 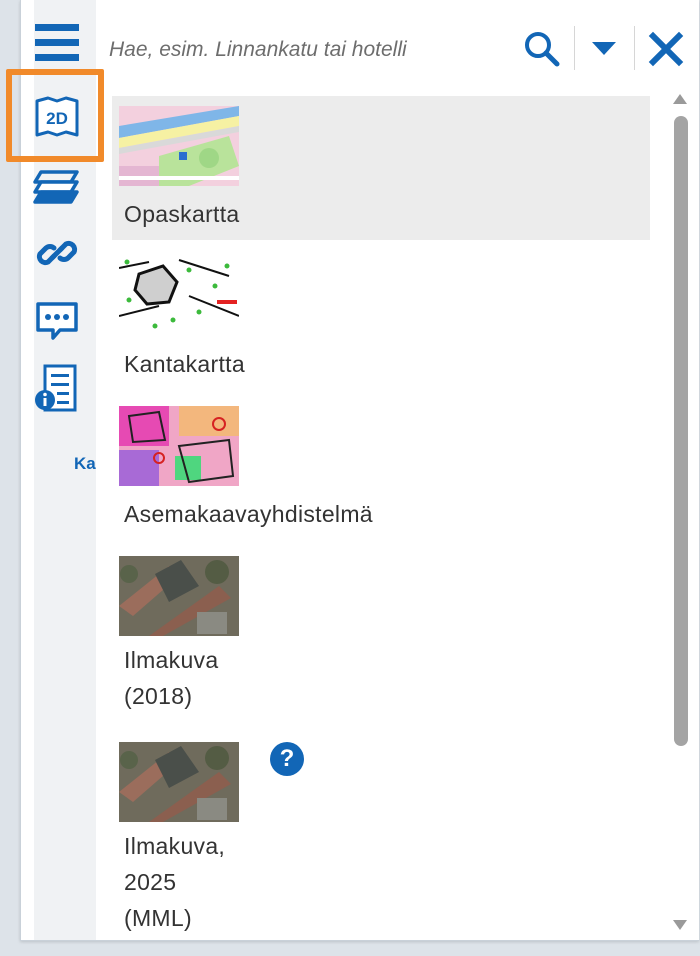 What do you see at coordinates (604, 48) in the screenshot?
I see `chevron-down-icon` at bounding box center [604, 48].